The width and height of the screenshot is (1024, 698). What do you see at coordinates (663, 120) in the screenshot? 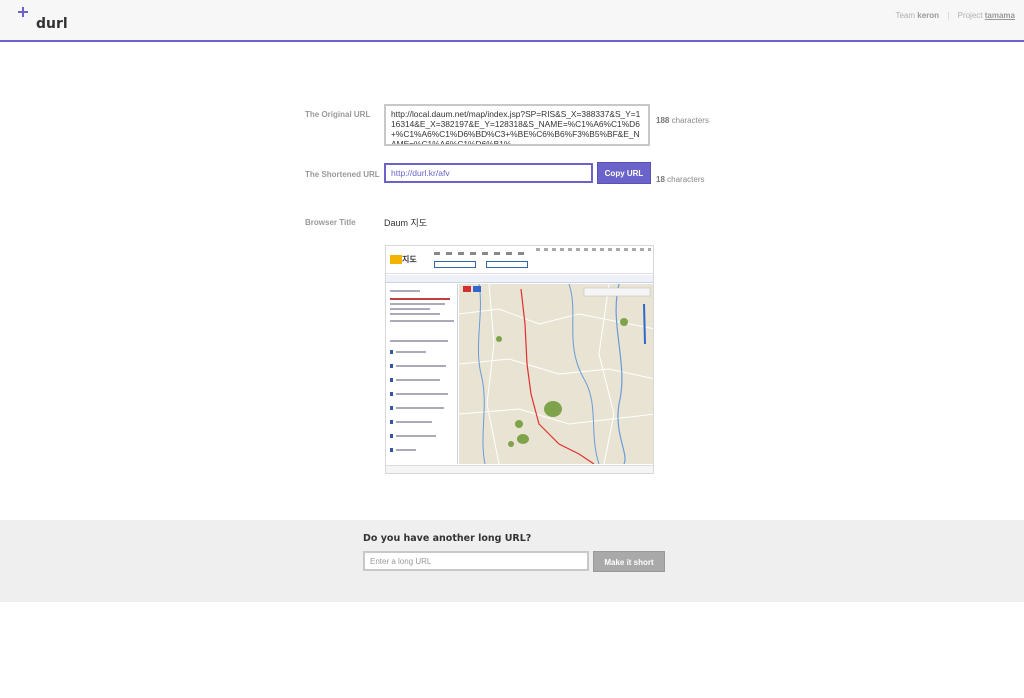
I see `original-count-value: 188` at bounding box center [663, 120].